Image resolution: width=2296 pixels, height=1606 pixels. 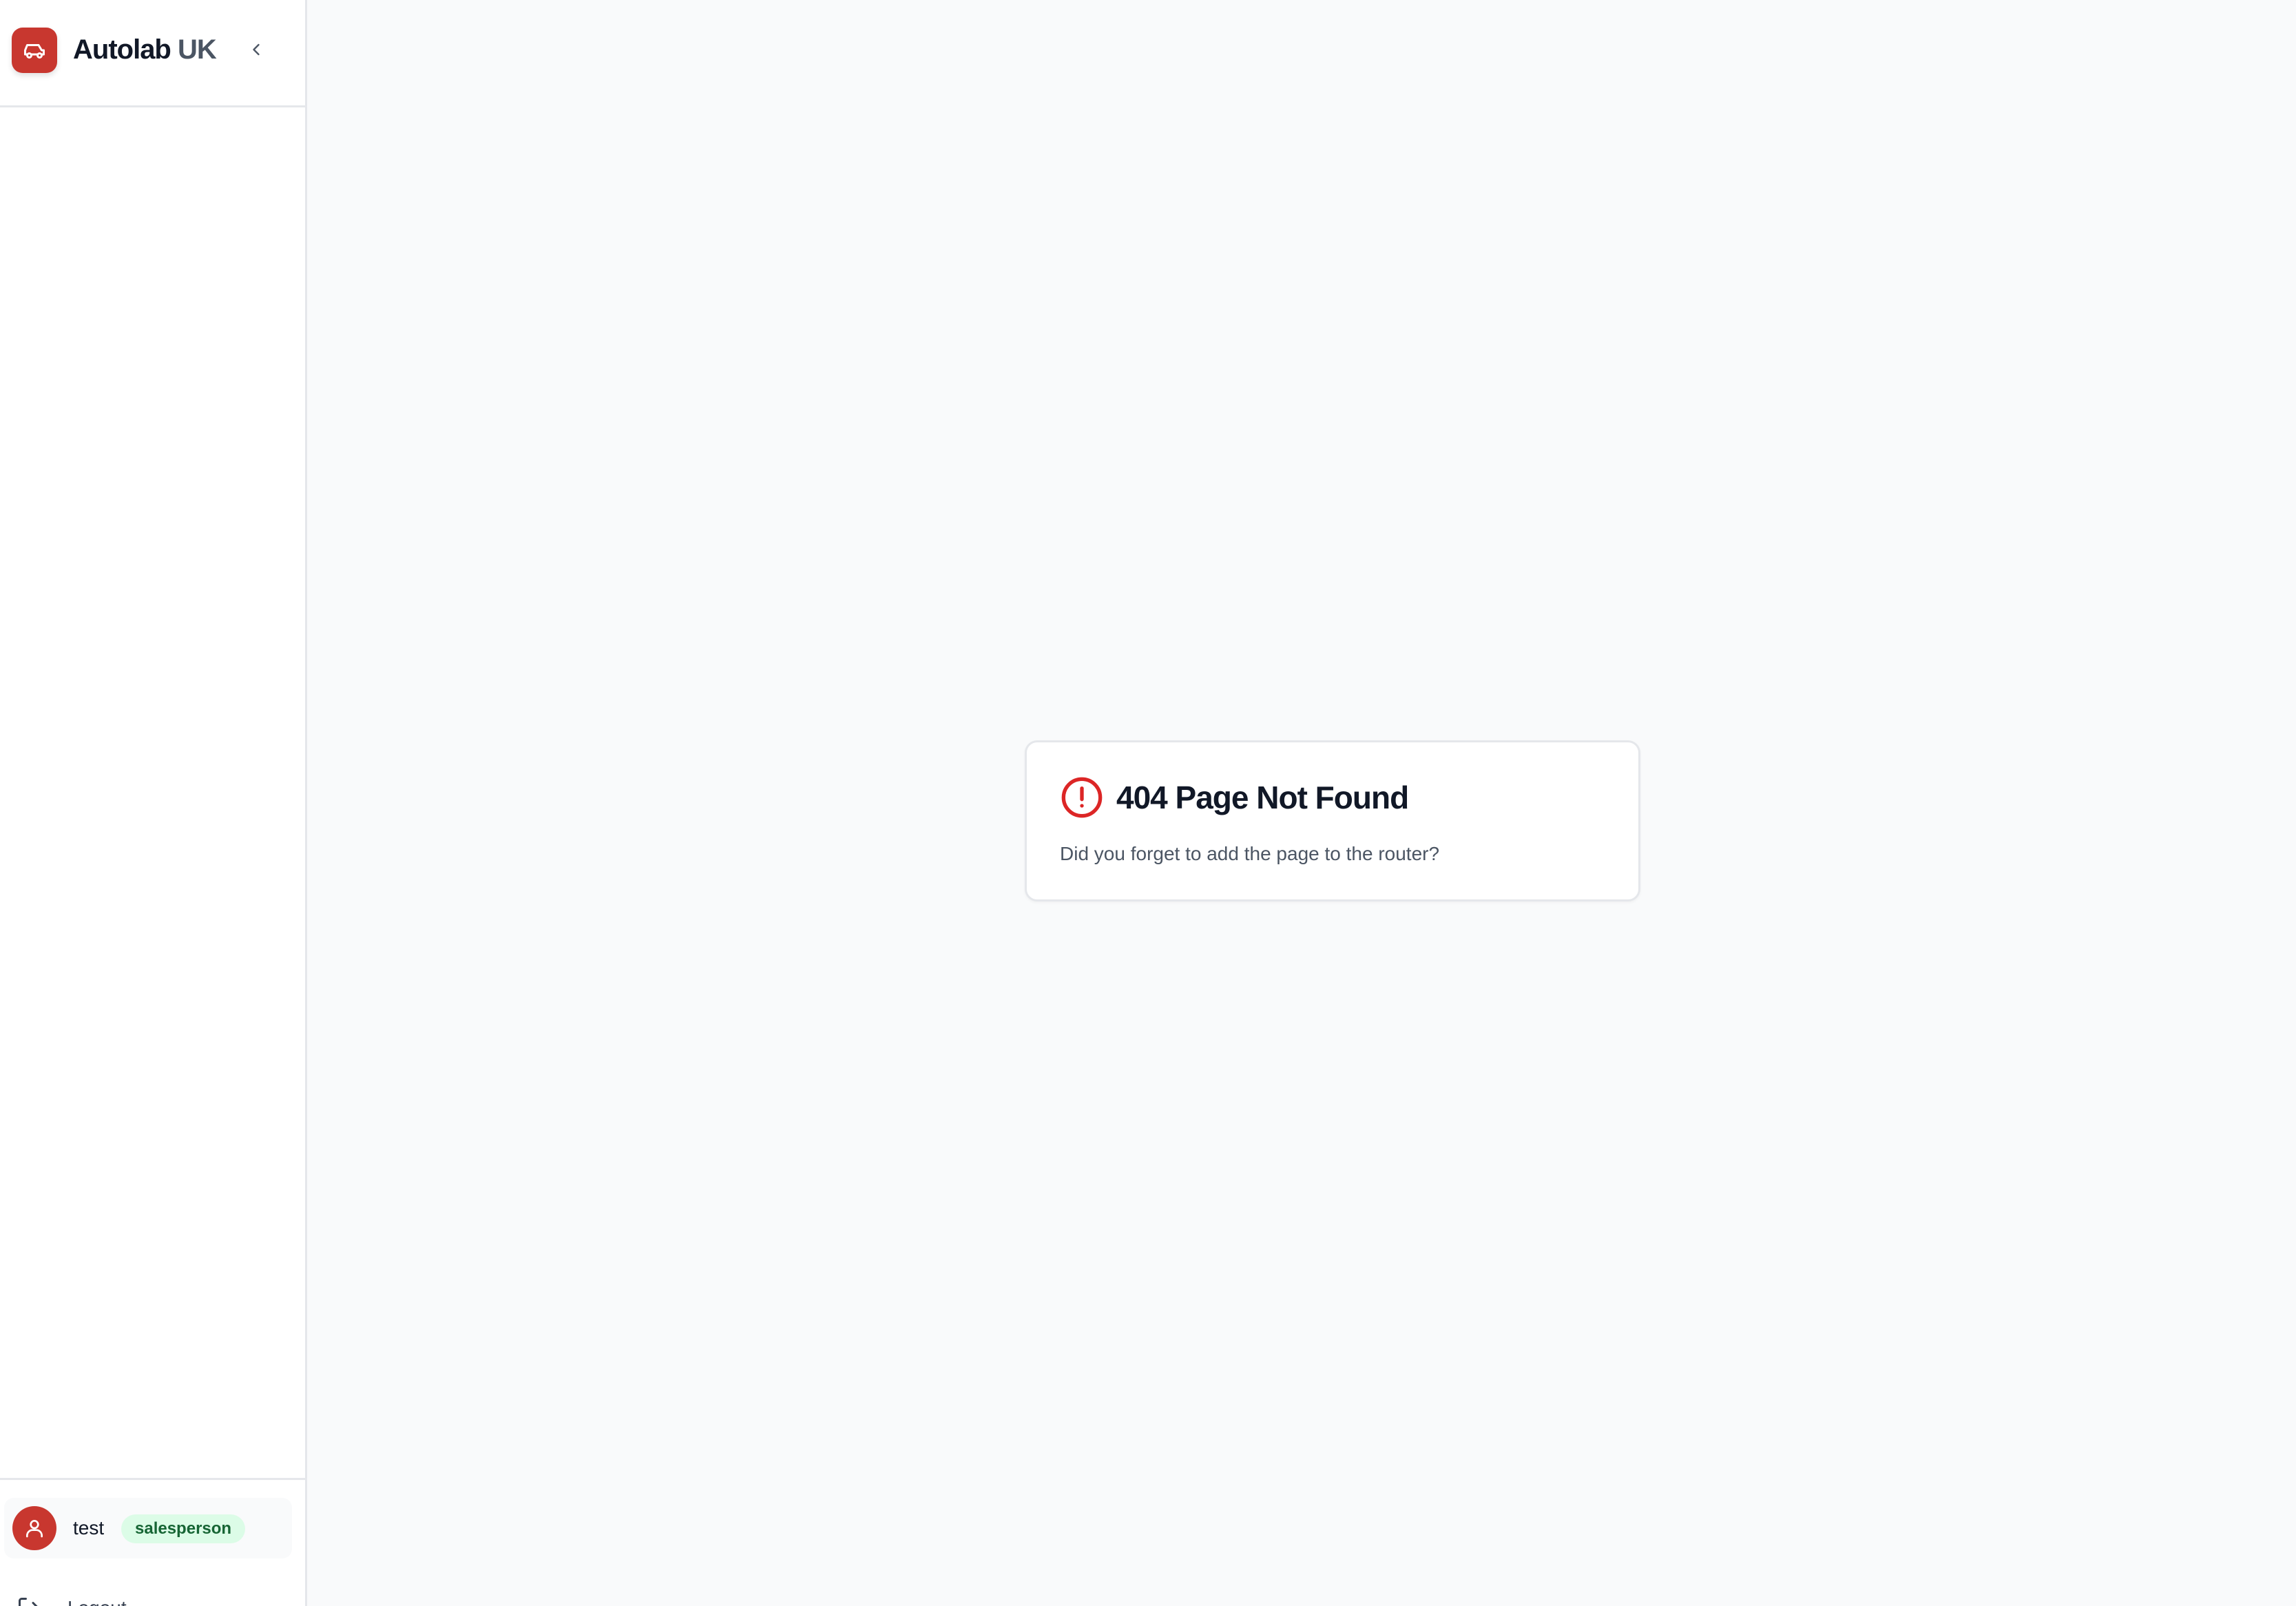 I want to click on brand-logo, so click(x=34, y=50).